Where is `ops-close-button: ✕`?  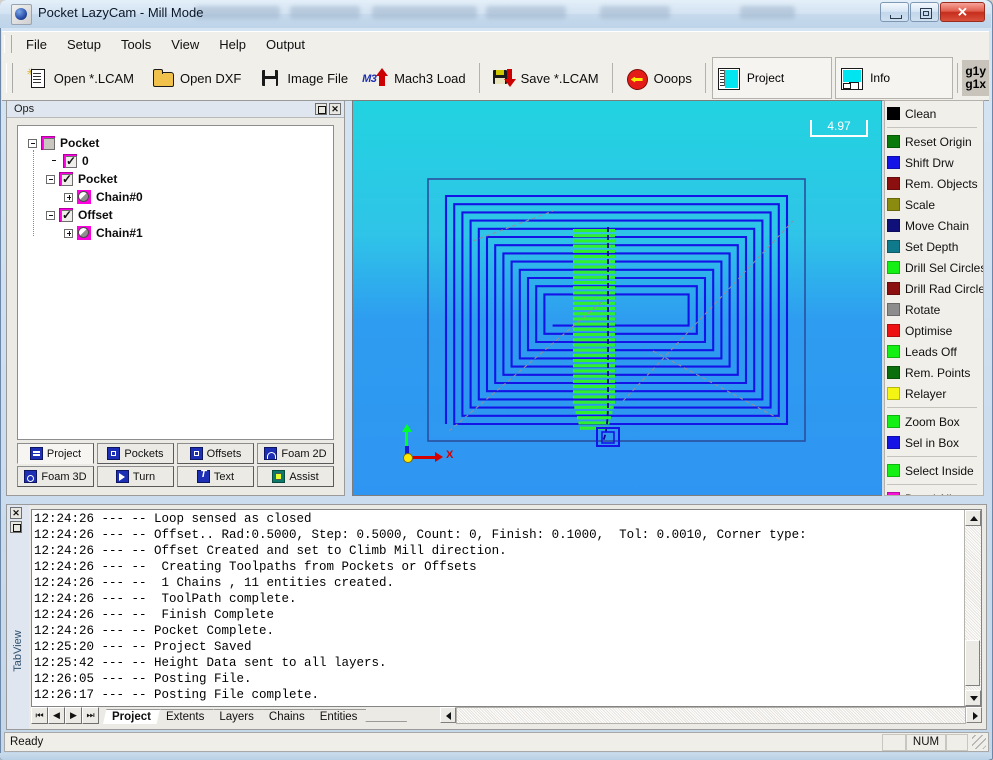 ops-close-button: ✕ is located at coordinates (335, 109).